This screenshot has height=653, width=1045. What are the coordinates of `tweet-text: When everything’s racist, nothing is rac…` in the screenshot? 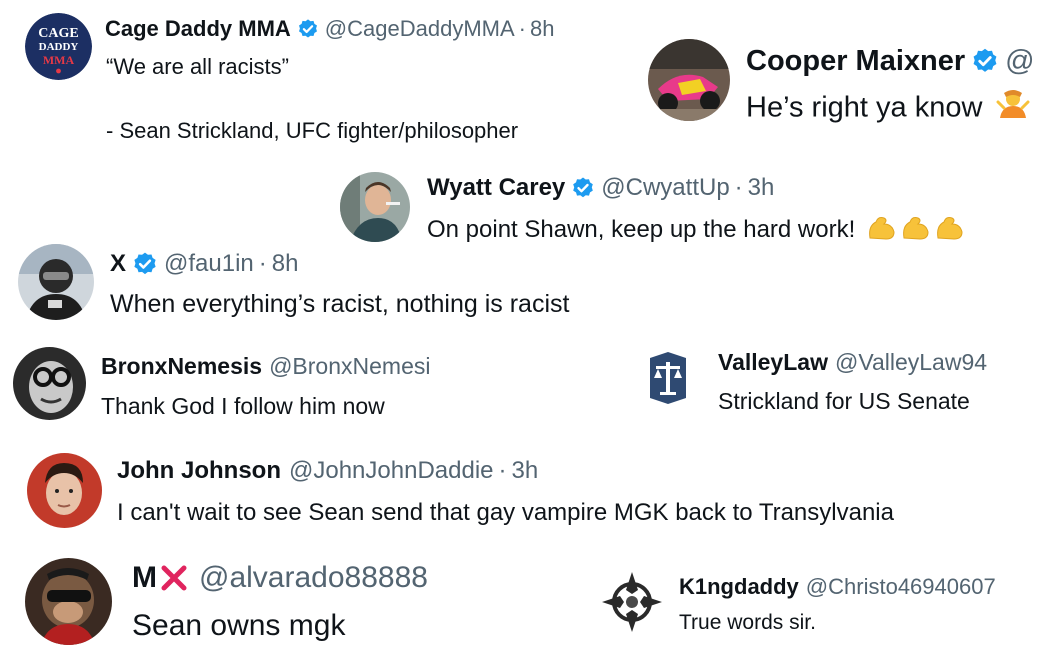 It's located at (340, 304).